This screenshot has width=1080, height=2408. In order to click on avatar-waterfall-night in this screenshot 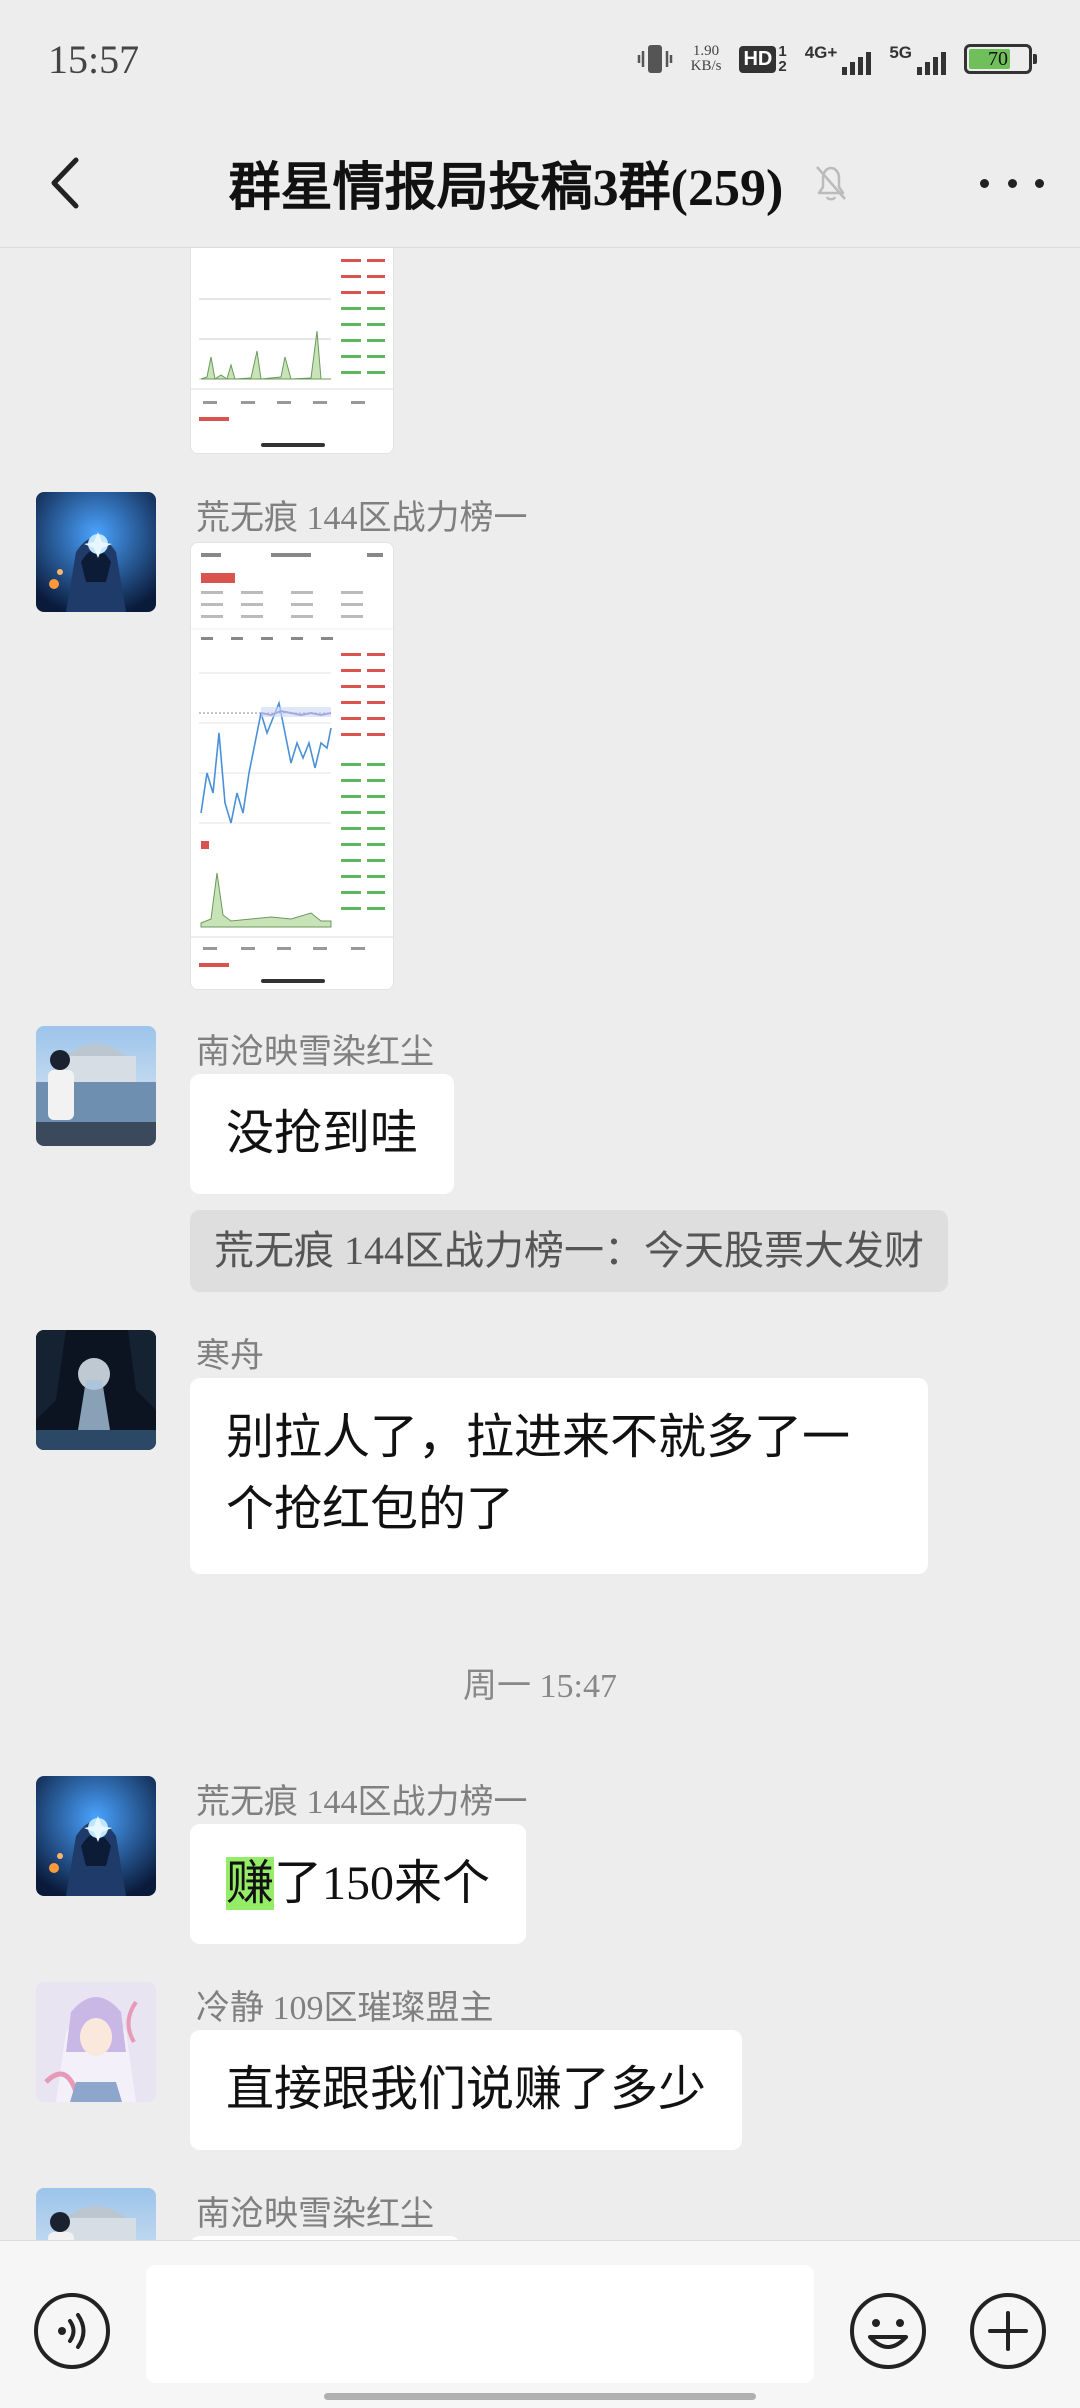, I will do `click(96, 1390)`.